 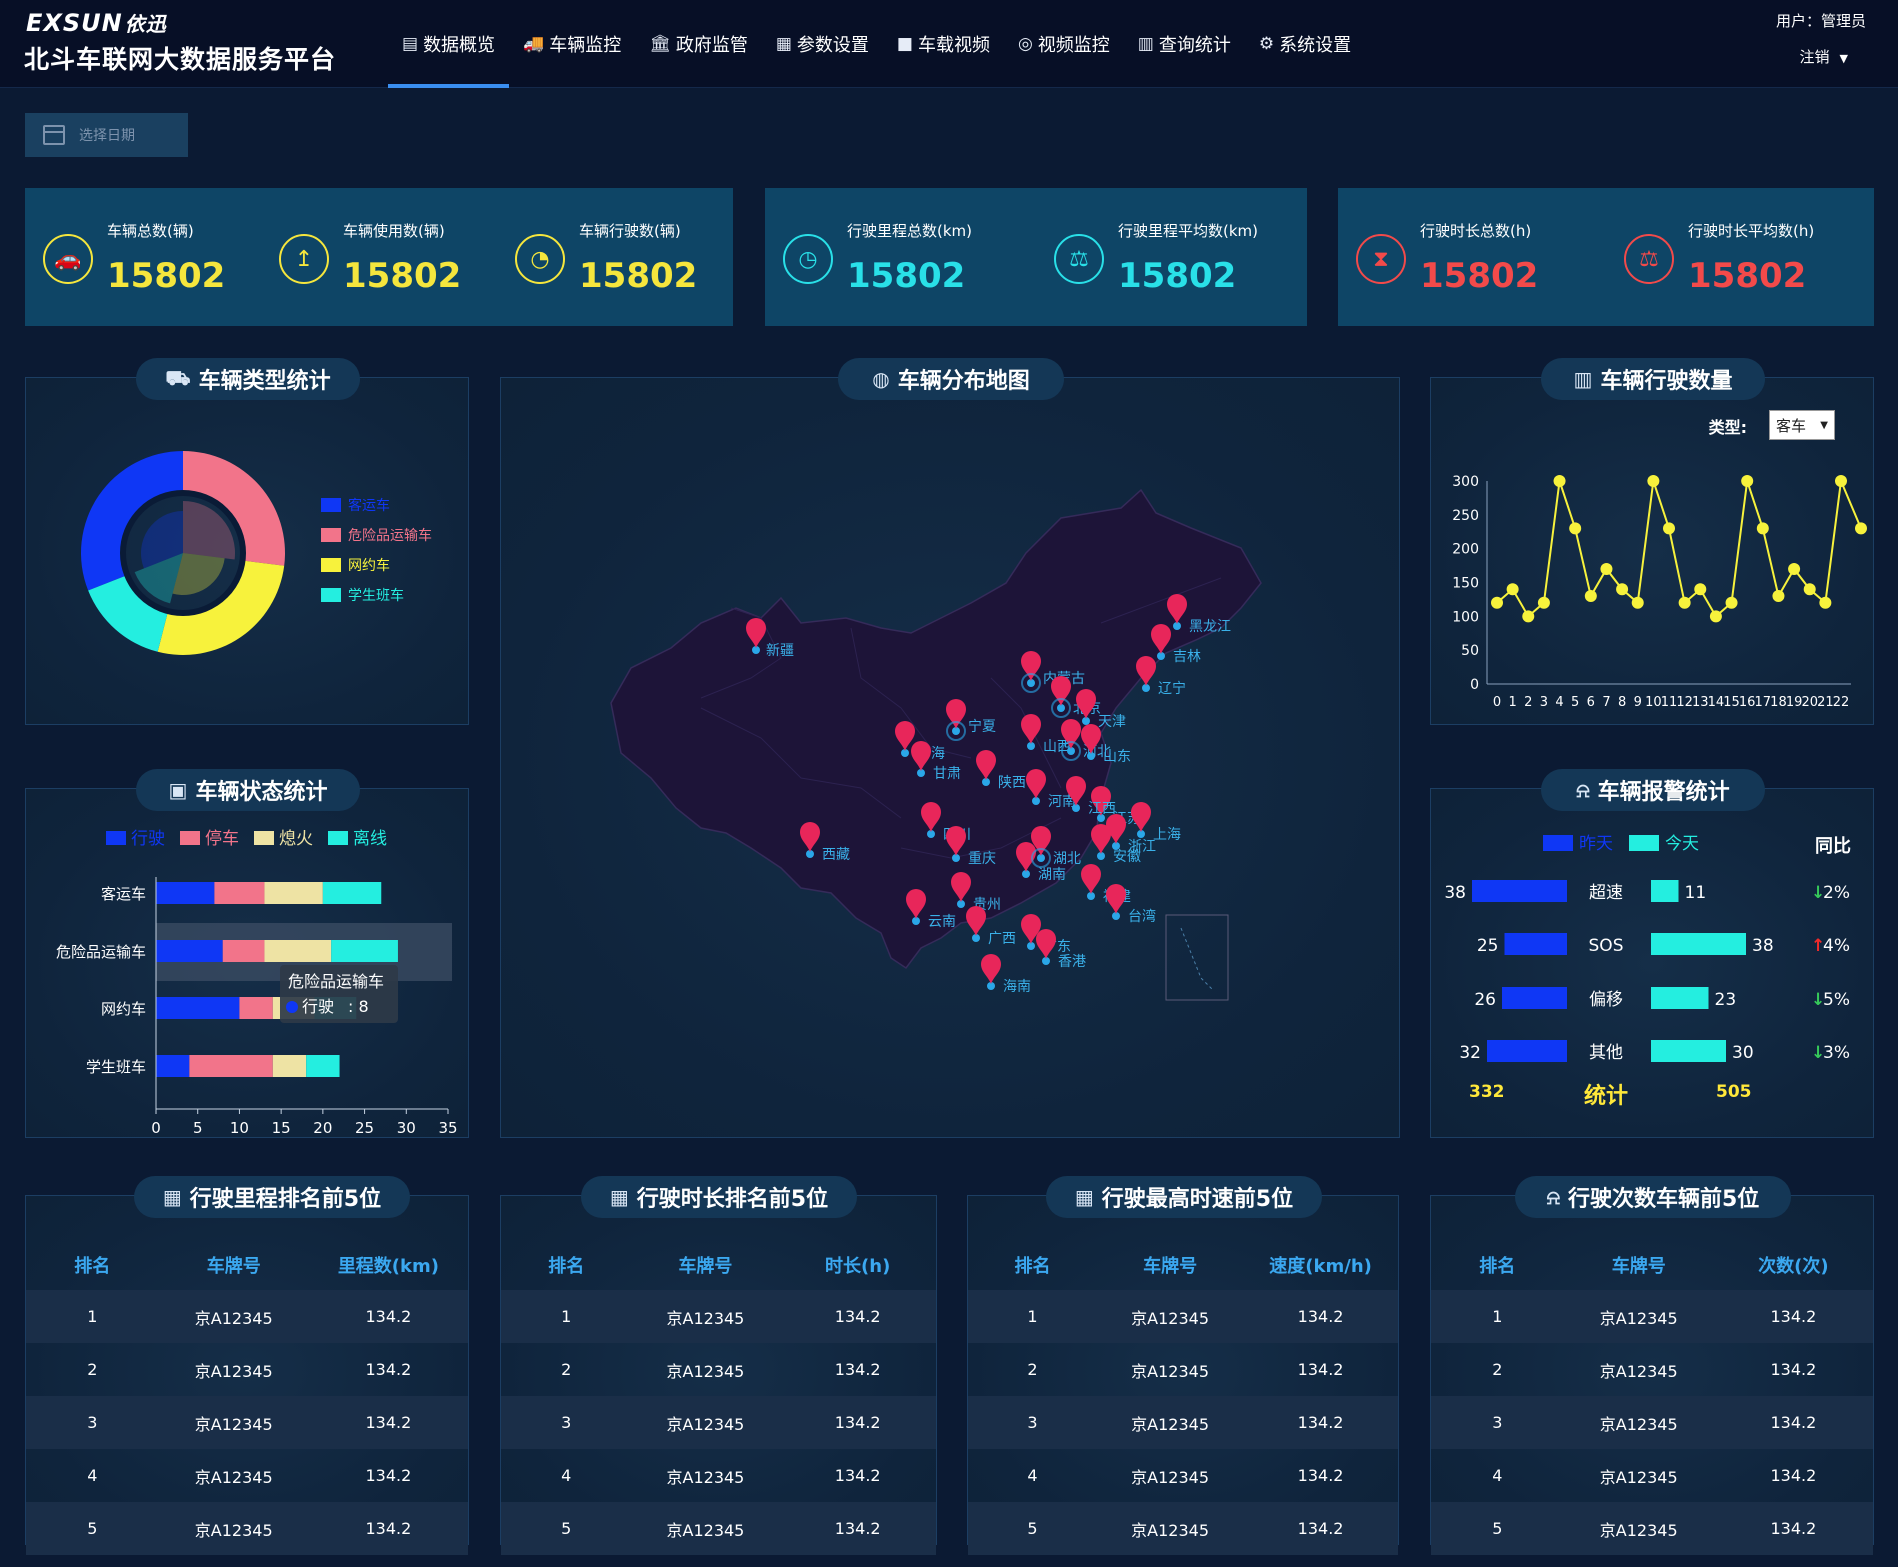 I want to click on nav-item-1: 🚚 车辆监控, so click(x=572, y=44).